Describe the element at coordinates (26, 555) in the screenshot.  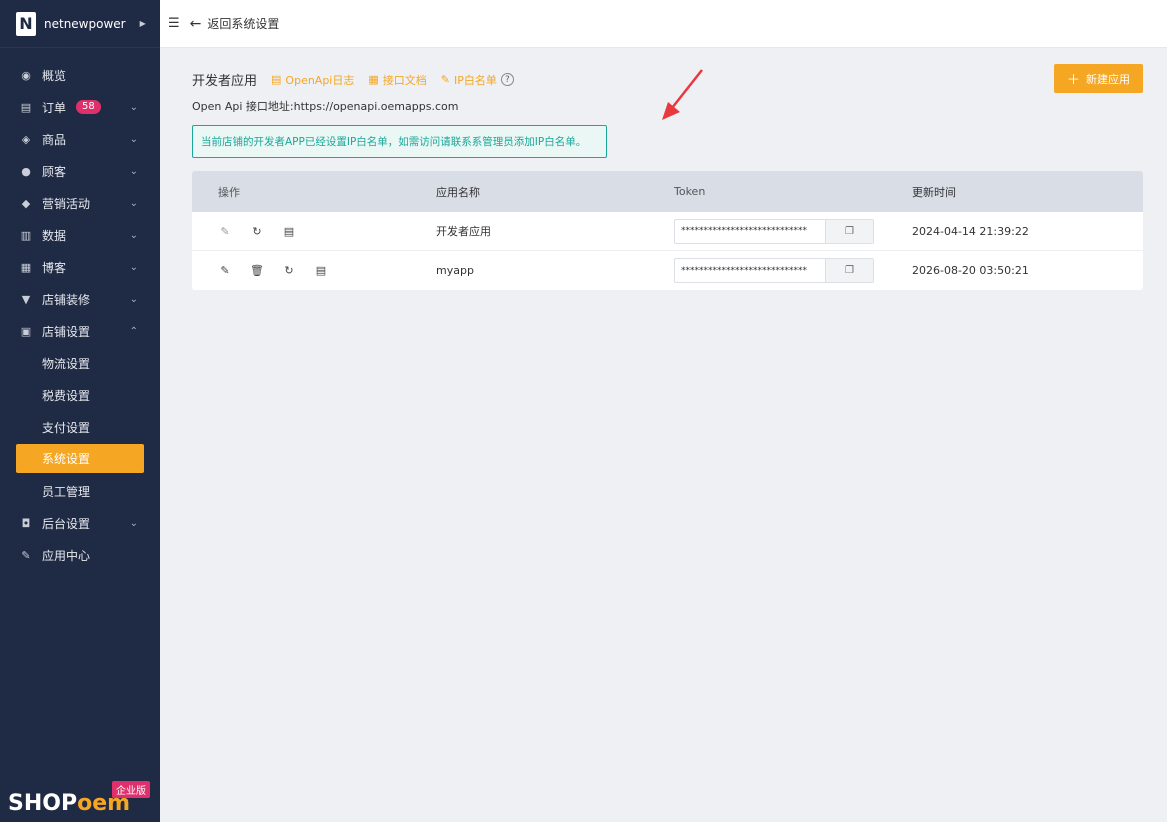
I see `wrench-icon: ✎` at that location.